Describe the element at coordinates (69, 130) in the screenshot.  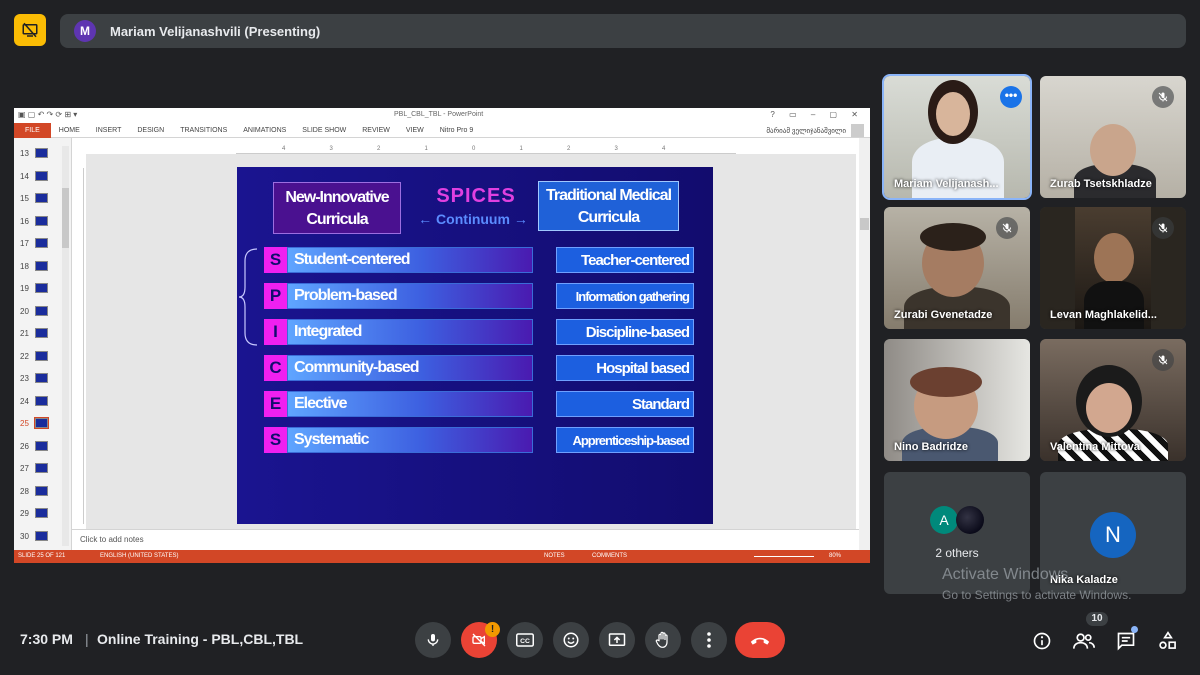
I see `ribbon-tab: HOME` at that location.